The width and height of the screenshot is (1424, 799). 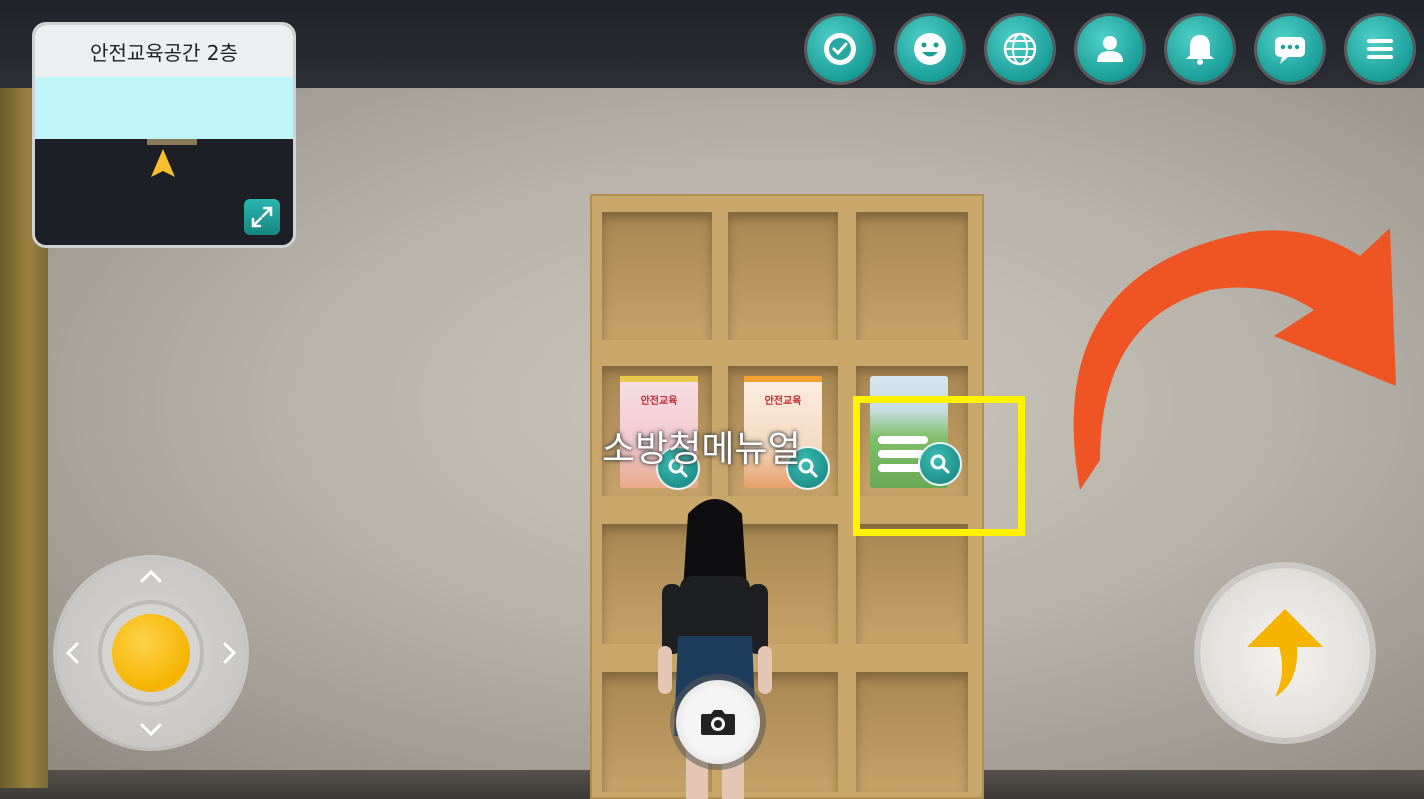 I want to click on notification-button, so click(x=1200, y=49).